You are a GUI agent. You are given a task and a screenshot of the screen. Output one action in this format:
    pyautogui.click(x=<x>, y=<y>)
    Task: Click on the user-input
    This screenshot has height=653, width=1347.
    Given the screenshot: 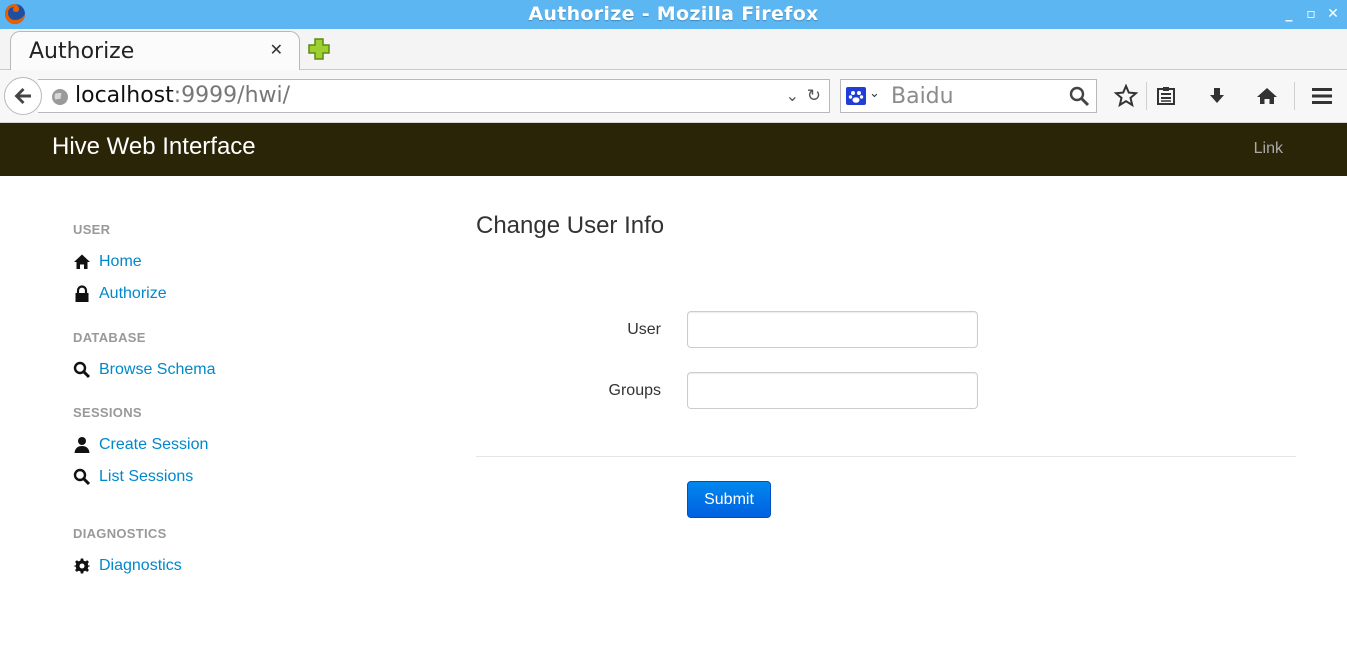 What is the action you would take?
    pyautogui.click(x=832, y=329)
    